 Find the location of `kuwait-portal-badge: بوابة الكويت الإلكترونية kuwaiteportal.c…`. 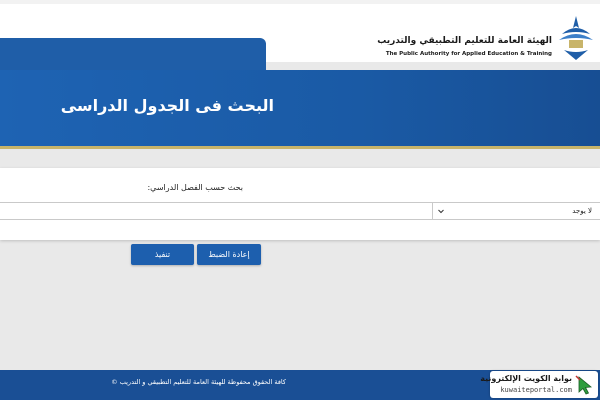

kuwait-portal-badge: بوابة الكويت الإلكترونية kuwaiteportal.c… is located at coordinates (539, 384).